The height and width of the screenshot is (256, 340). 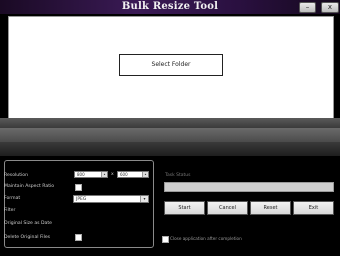 What do you see at coordinates (170, 149) in the screenshot?
I see `divider-band-bottom` at bounding box center [170, 149].